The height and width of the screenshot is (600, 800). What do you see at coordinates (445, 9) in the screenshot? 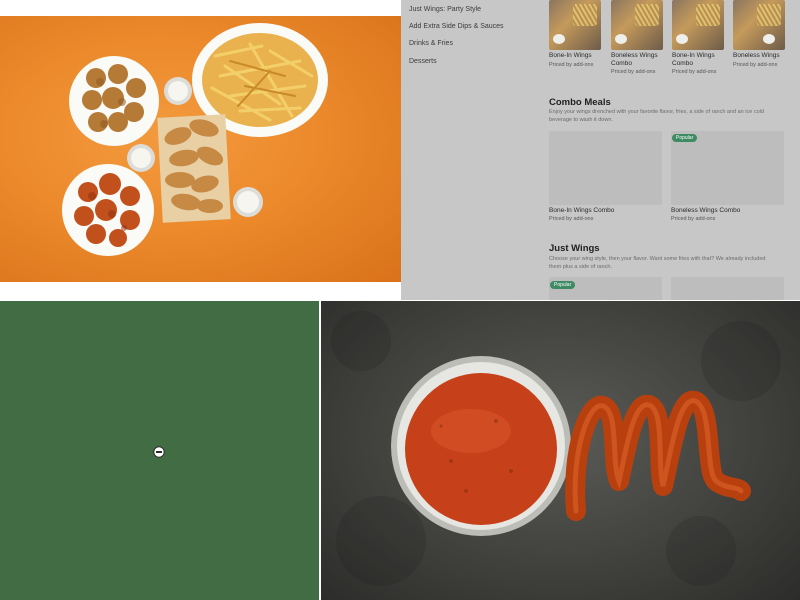
I see `nav-item-party-style: Just Wings: Party Style` at bounding box center [445, 9].